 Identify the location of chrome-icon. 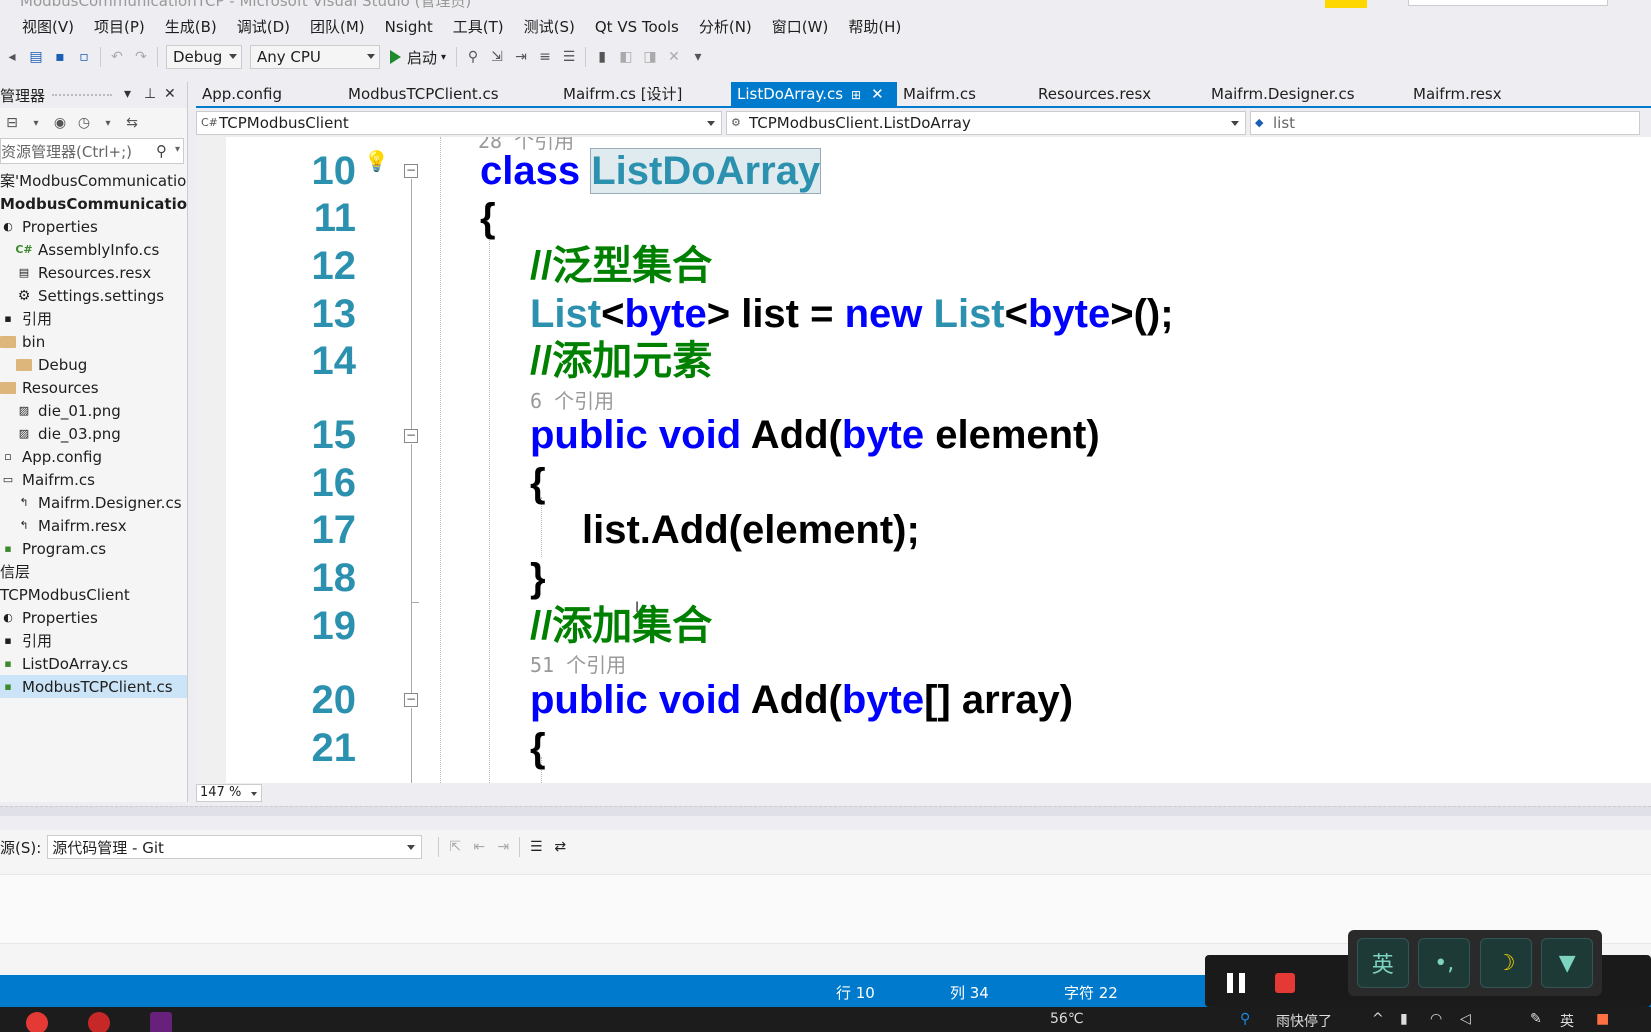
(37, 1022).